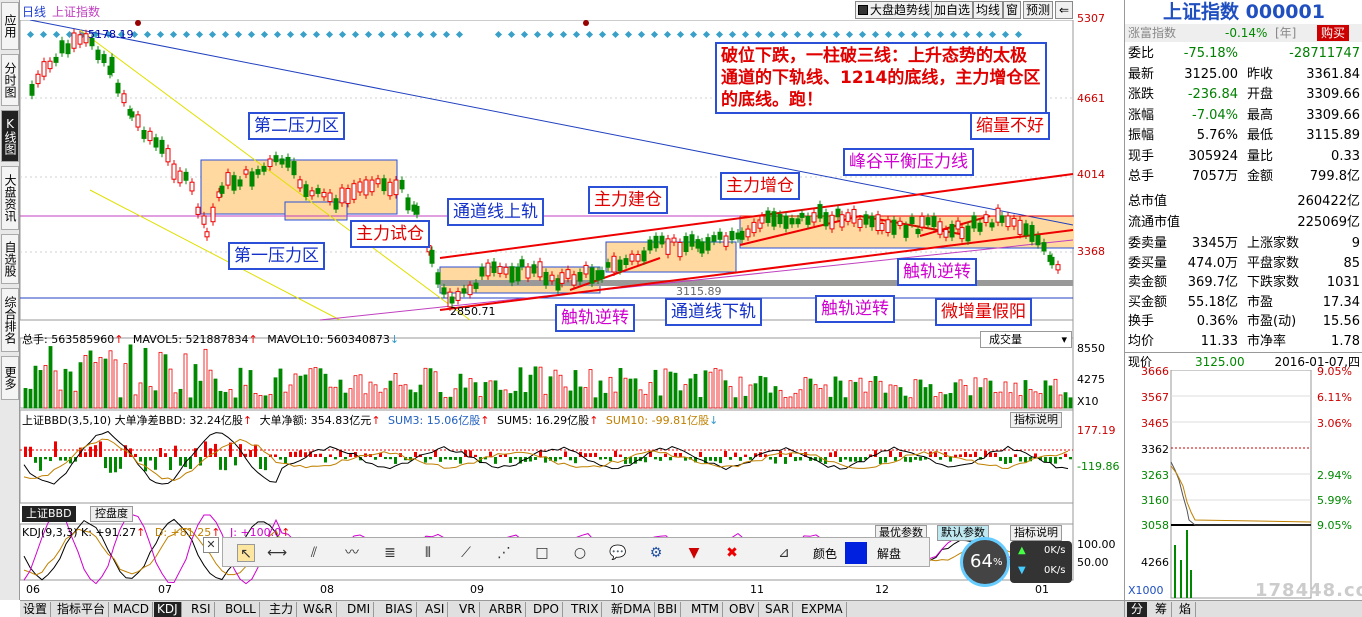 The image size is (1362, 617). What do you see at coordinates (1064, 10) in the screenshot?
I see `back-arrow-icon: ⇐` at bounding box center [1064, 10].